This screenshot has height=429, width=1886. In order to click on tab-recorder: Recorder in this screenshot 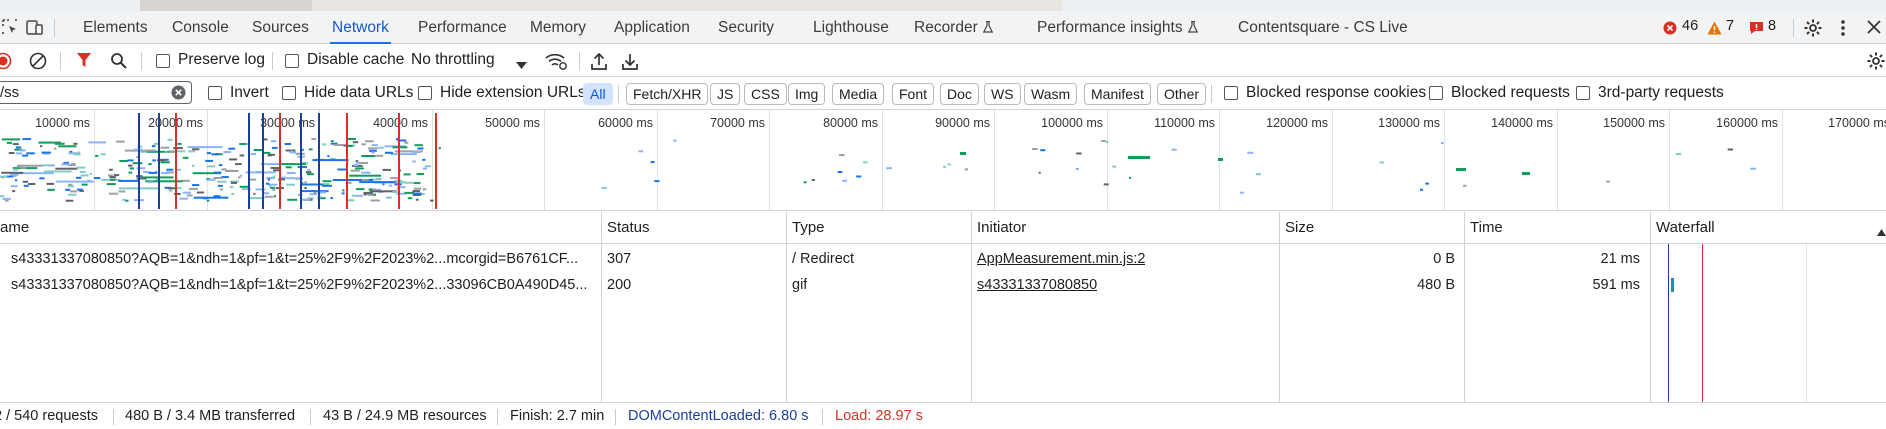, I will do `click(953, 27)`.